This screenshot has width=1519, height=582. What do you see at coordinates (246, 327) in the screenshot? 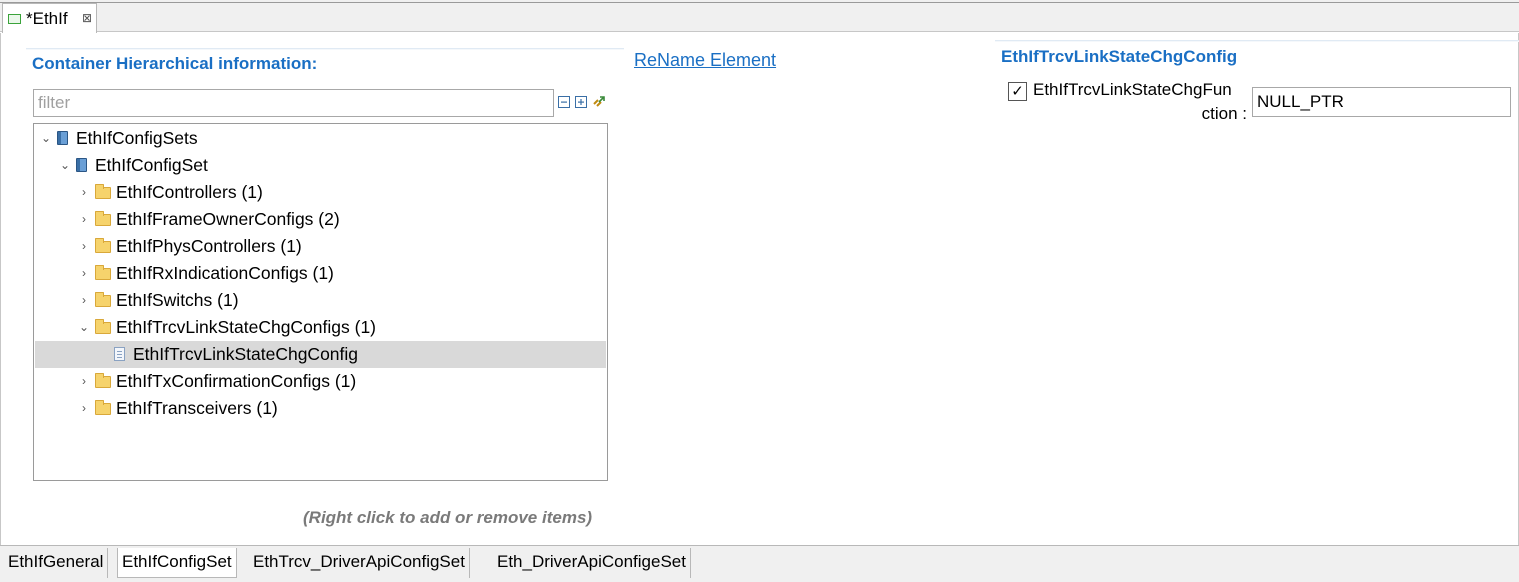
I see `tree-item-label: EthIfTrcvLinkStateChgConfigs (1)` at bounding box center [246, 327].